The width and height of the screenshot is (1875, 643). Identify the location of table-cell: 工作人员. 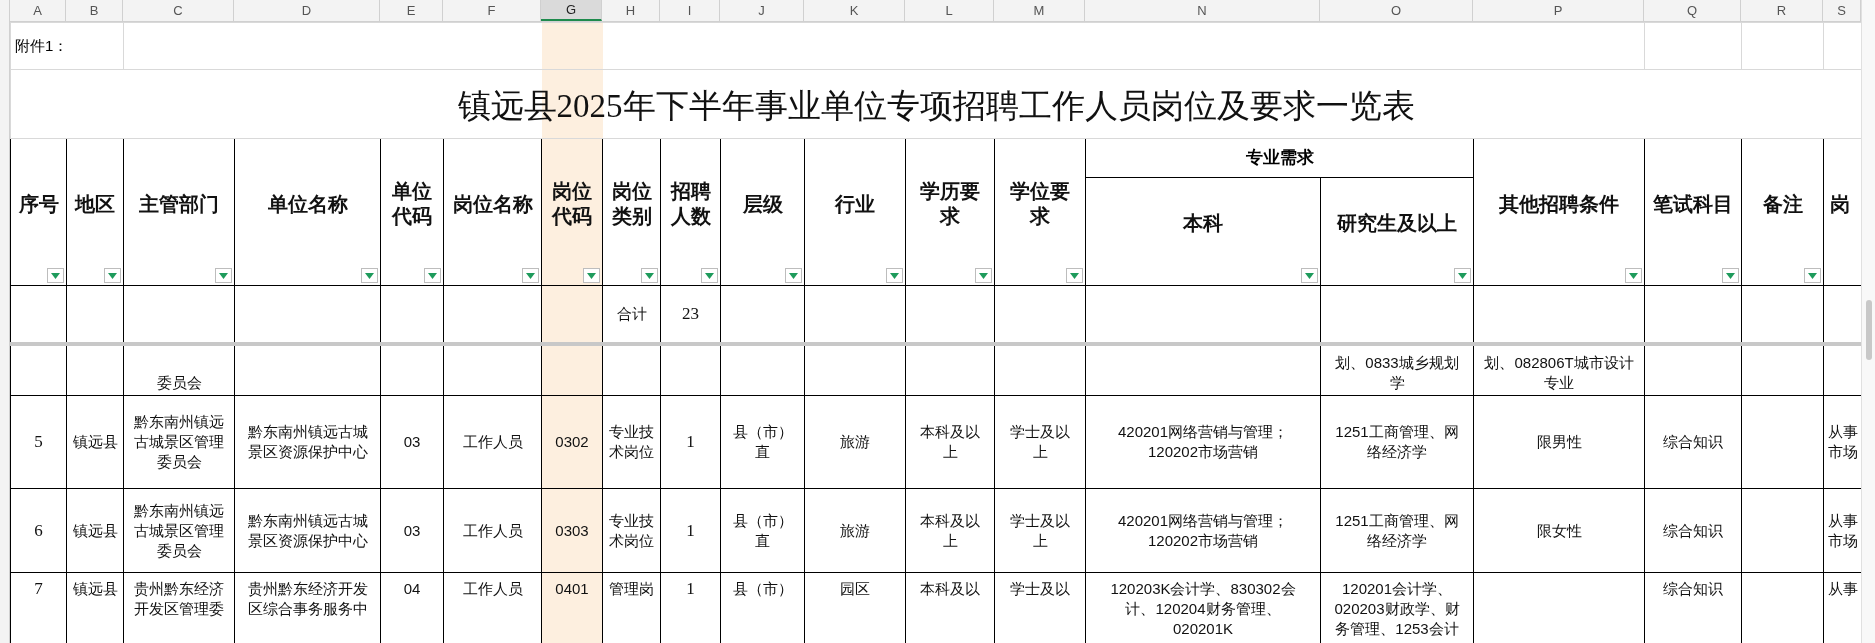
(492, 442).